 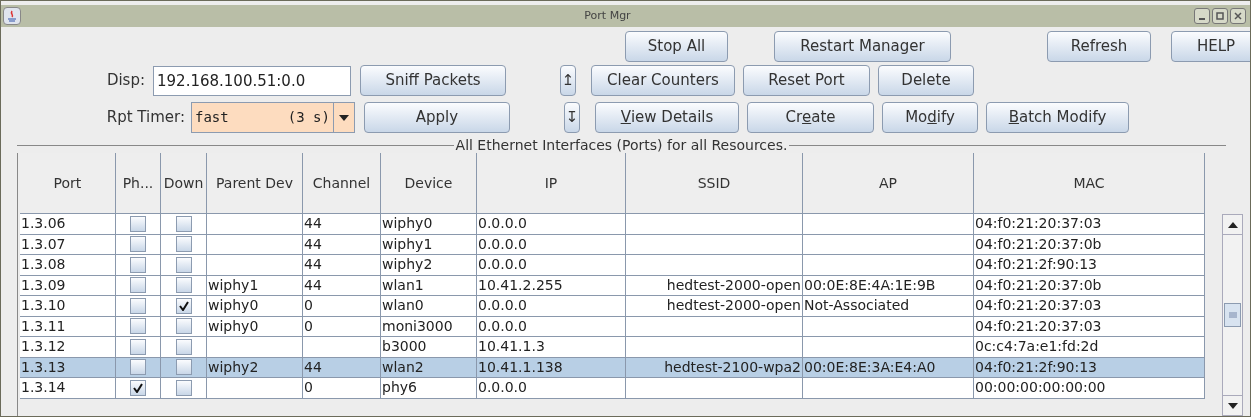 I want to click on timer-dropdown: fast (3 s), so click(x=273, y=117).